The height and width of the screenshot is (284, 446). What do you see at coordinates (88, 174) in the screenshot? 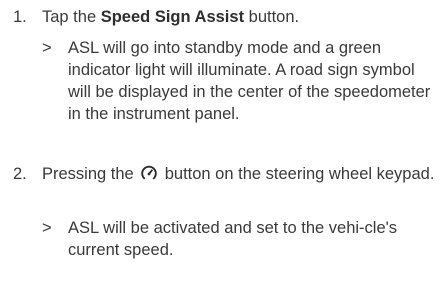
I see `instruction-text-before: Pressing the` at bounding box center [88, 174].